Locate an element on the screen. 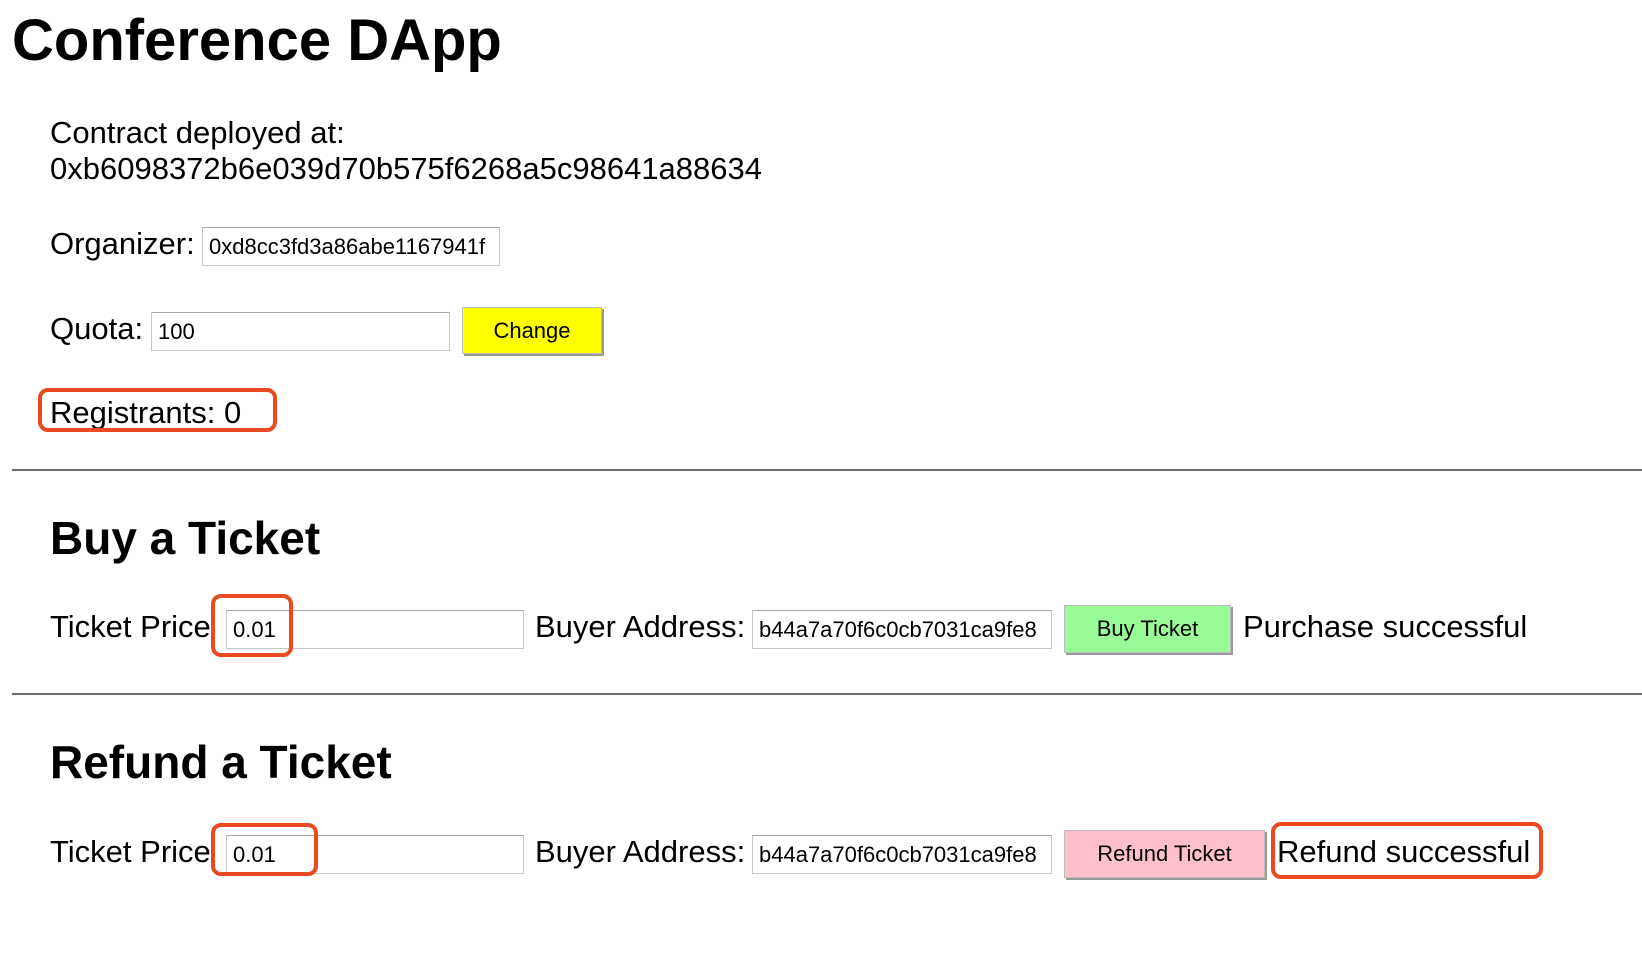  buy-section-title: Buy a Ticket is located at coordinates (185, 538).